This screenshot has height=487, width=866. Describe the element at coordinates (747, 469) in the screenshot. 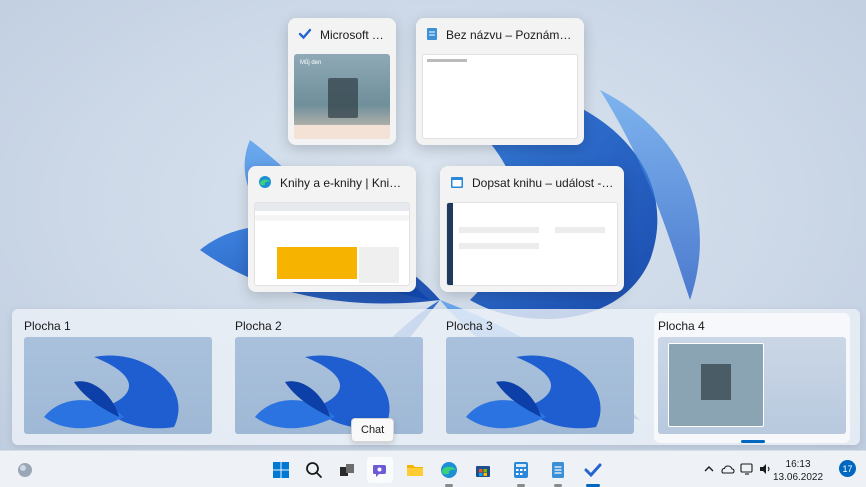

I see `display-icon` at that location.